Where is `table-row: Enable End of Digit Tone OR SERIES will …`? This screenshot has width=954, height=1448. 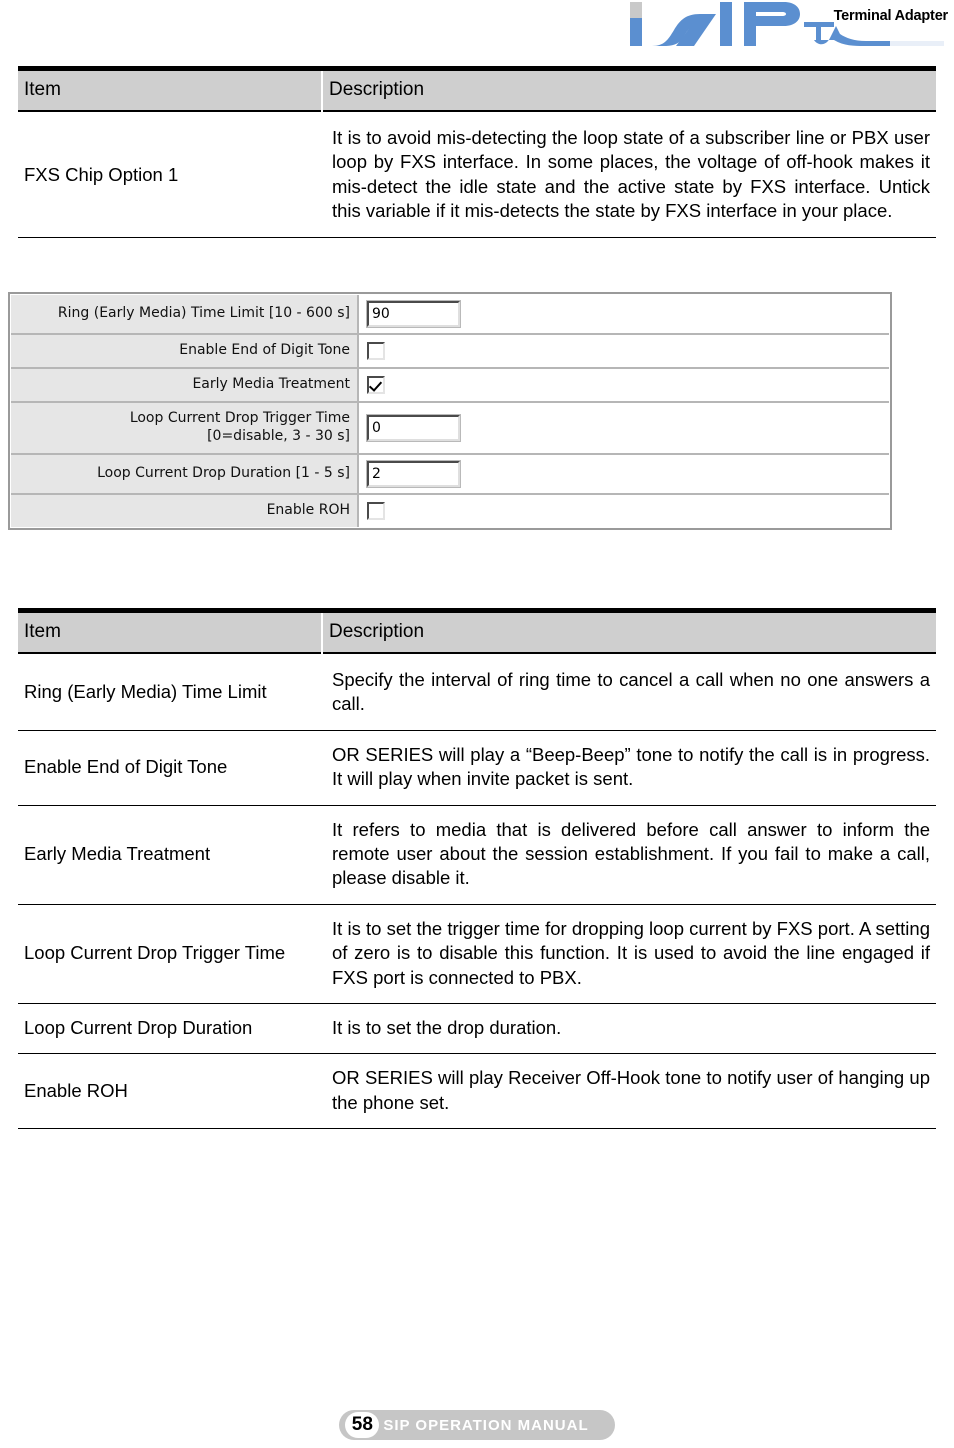
table-row: Enable End of Digit Tone OR SERIES will … is located at coordinates (477, 768).